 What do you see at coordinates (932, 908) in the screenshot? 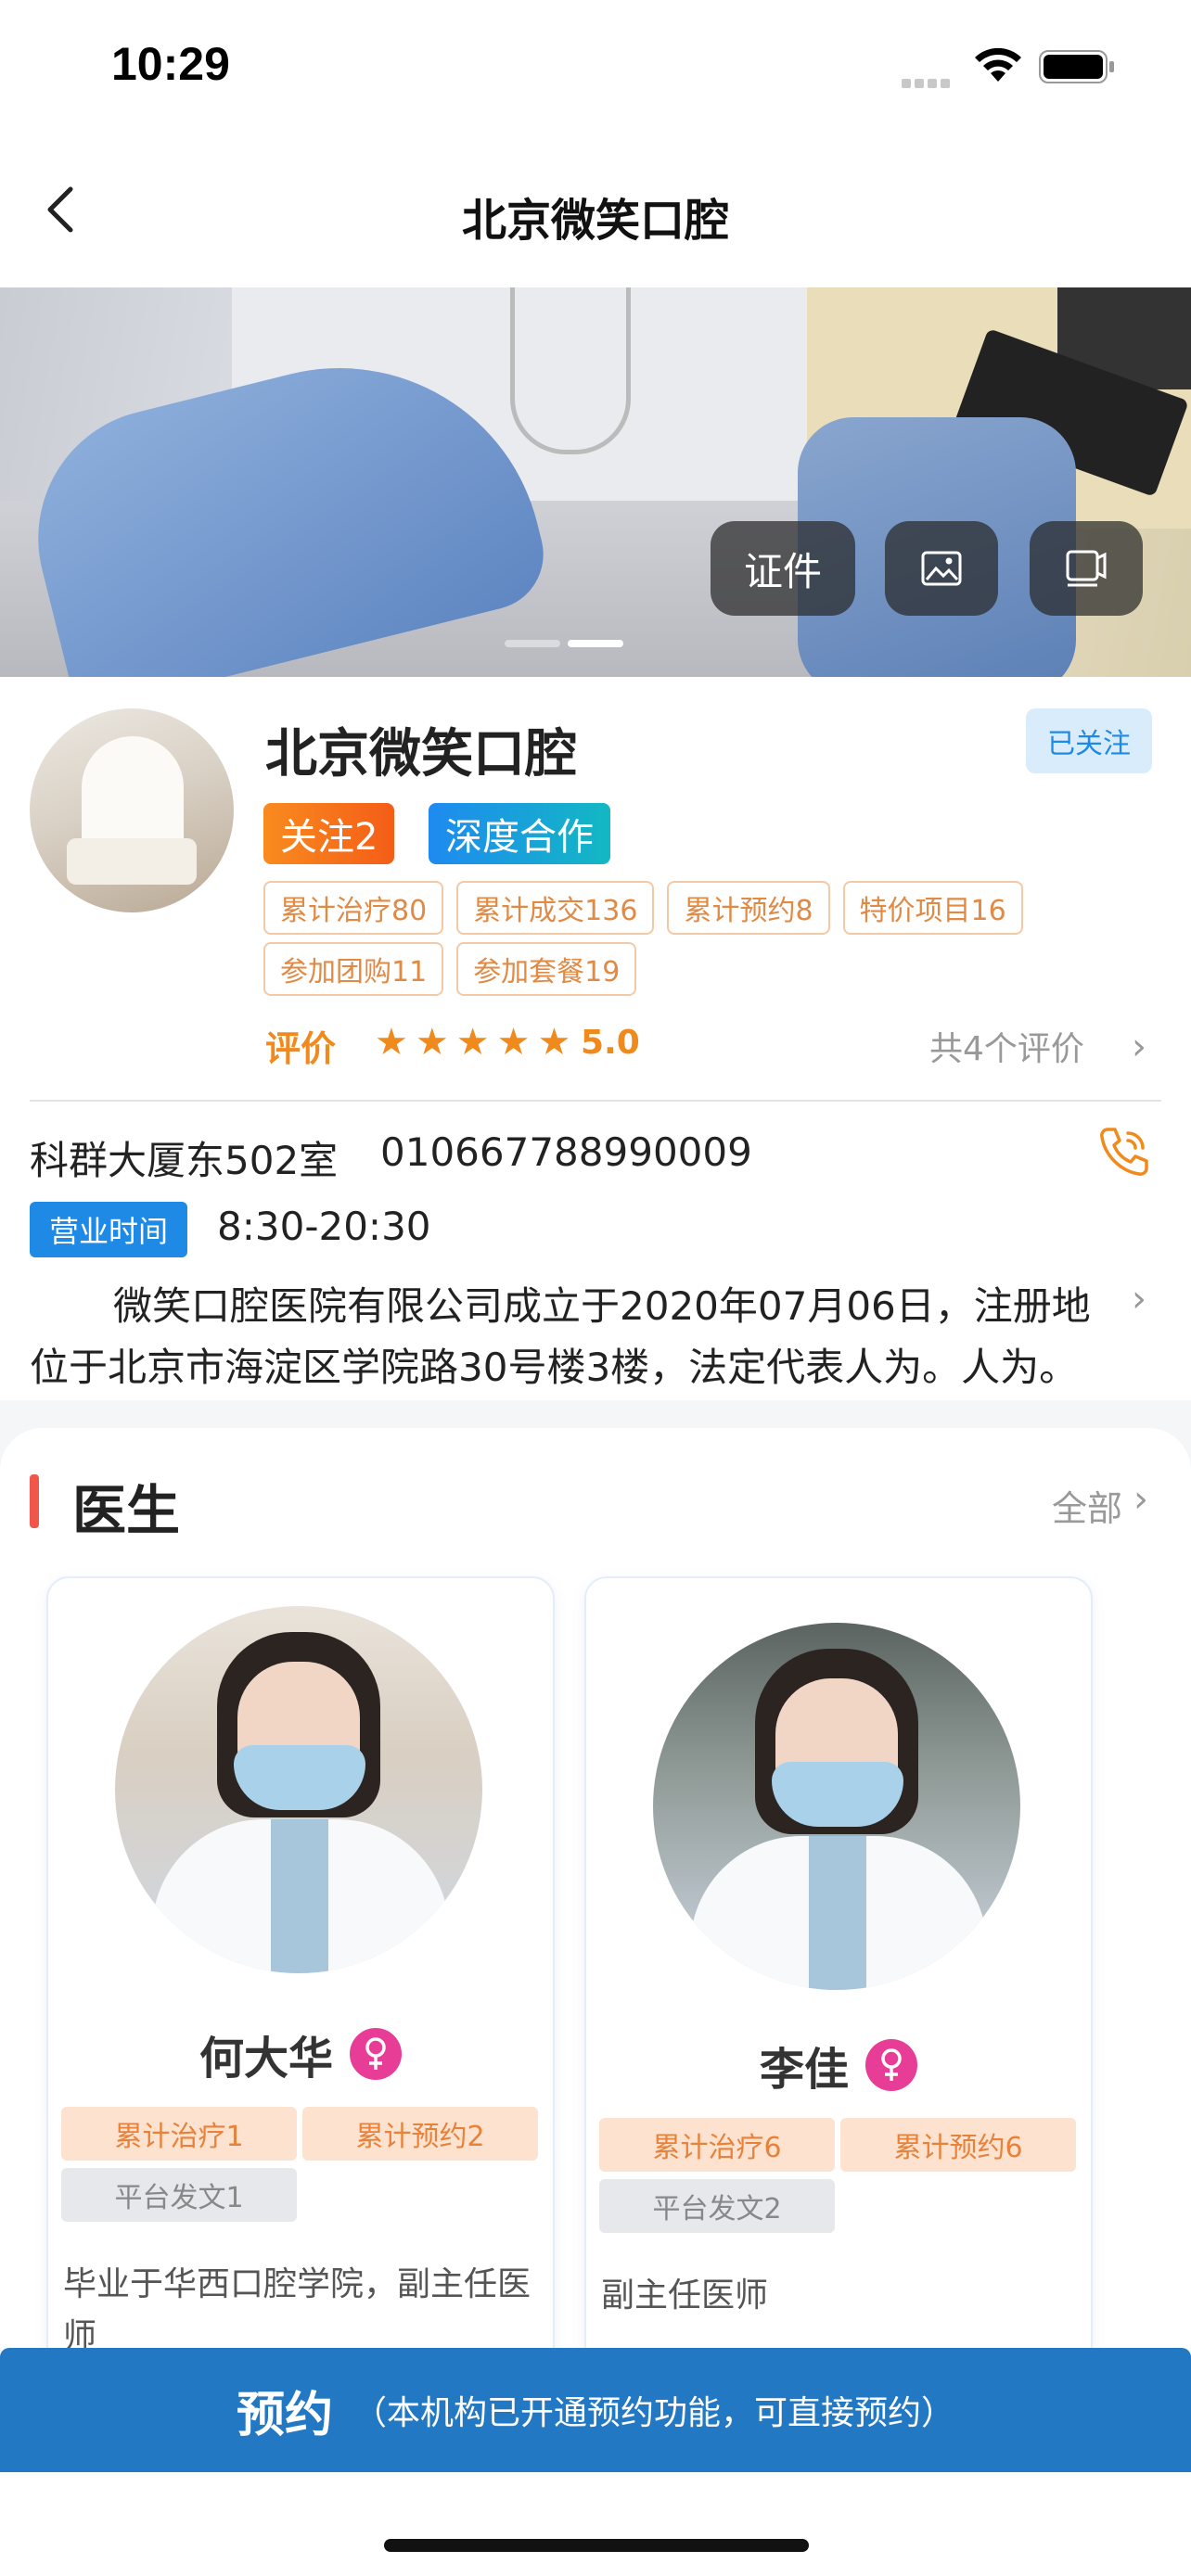
I see `stat-tag: 特价项目16` at bounding box center [932, 908].